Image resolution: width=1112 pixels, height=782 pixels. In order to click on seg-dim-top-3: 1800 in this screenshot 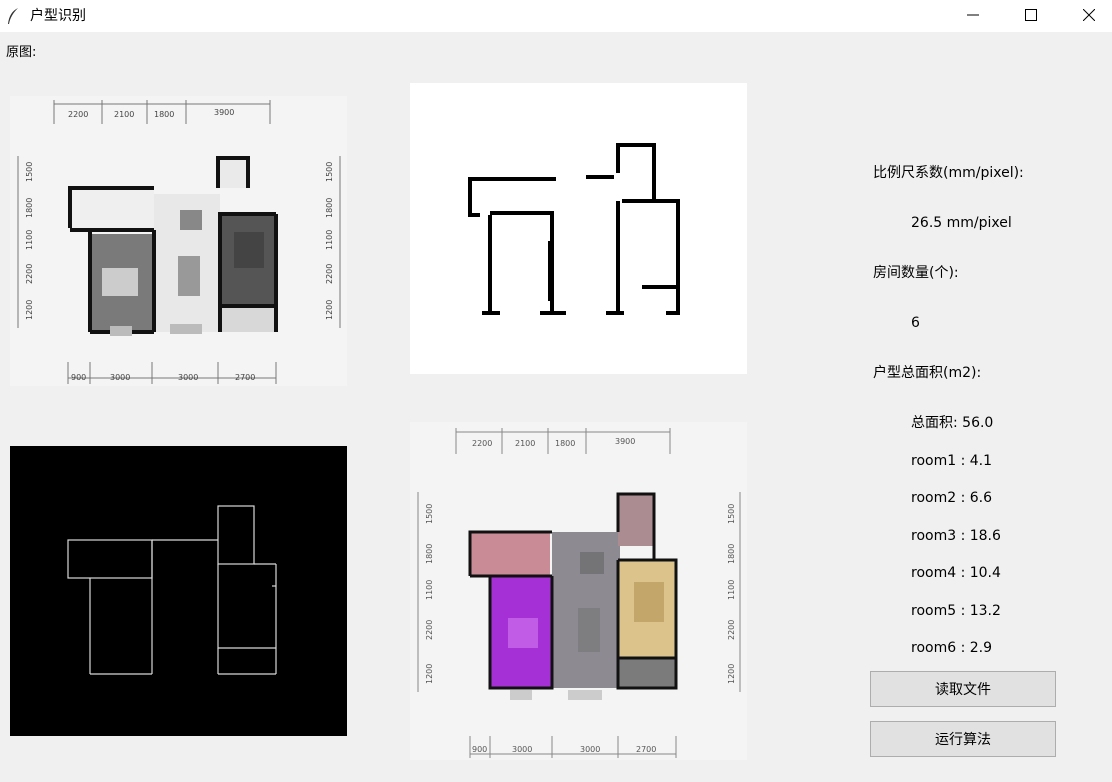, I will do `click(565, 443)`.